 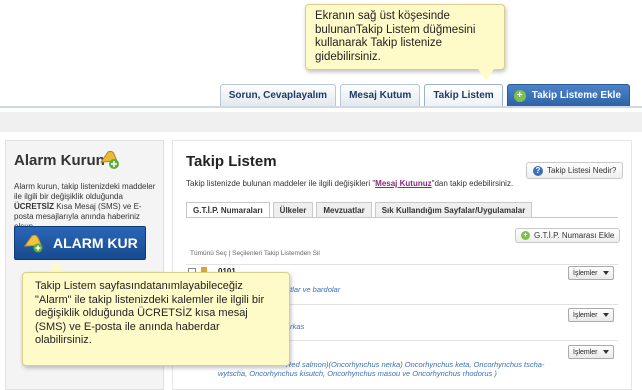 I want to click on row-description: atlar ve bardolar, so click(x=313, y=289).